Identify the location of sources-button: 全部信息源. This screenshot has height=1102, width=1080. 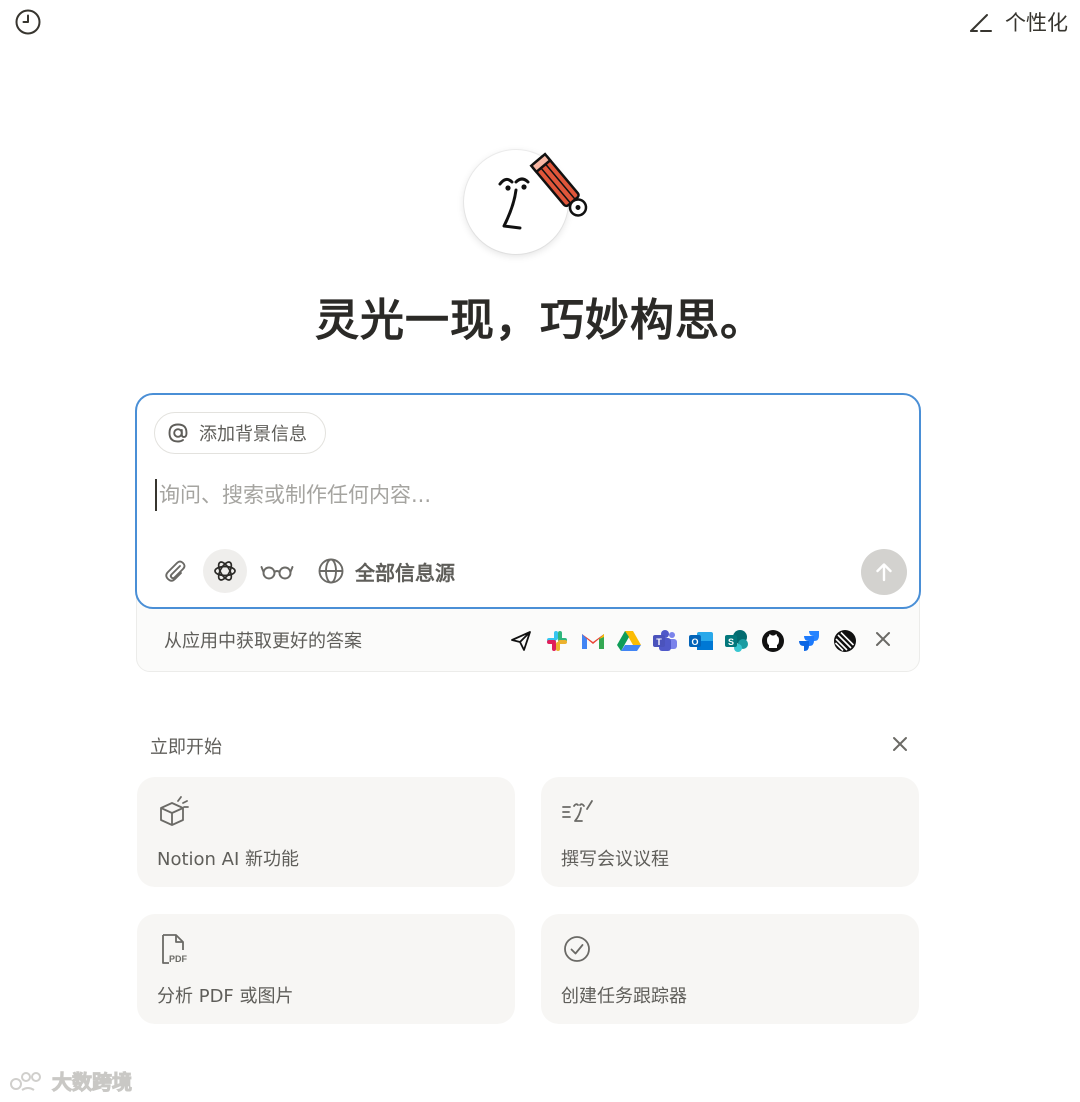
(386, 571).